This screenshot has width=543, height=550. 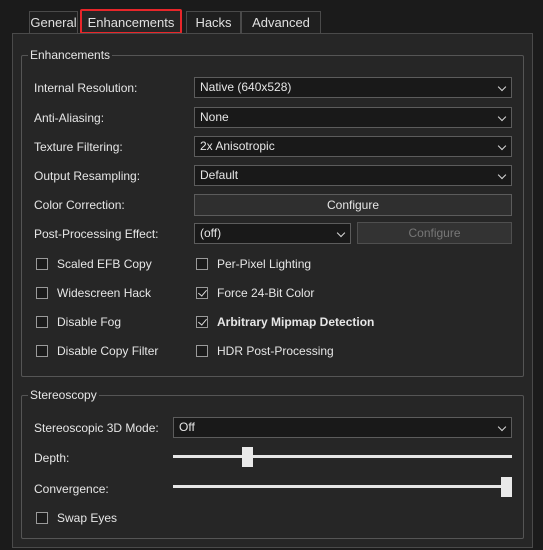 I want to click on color-correction-configure-button: Configure, so click(x=353, y=205).